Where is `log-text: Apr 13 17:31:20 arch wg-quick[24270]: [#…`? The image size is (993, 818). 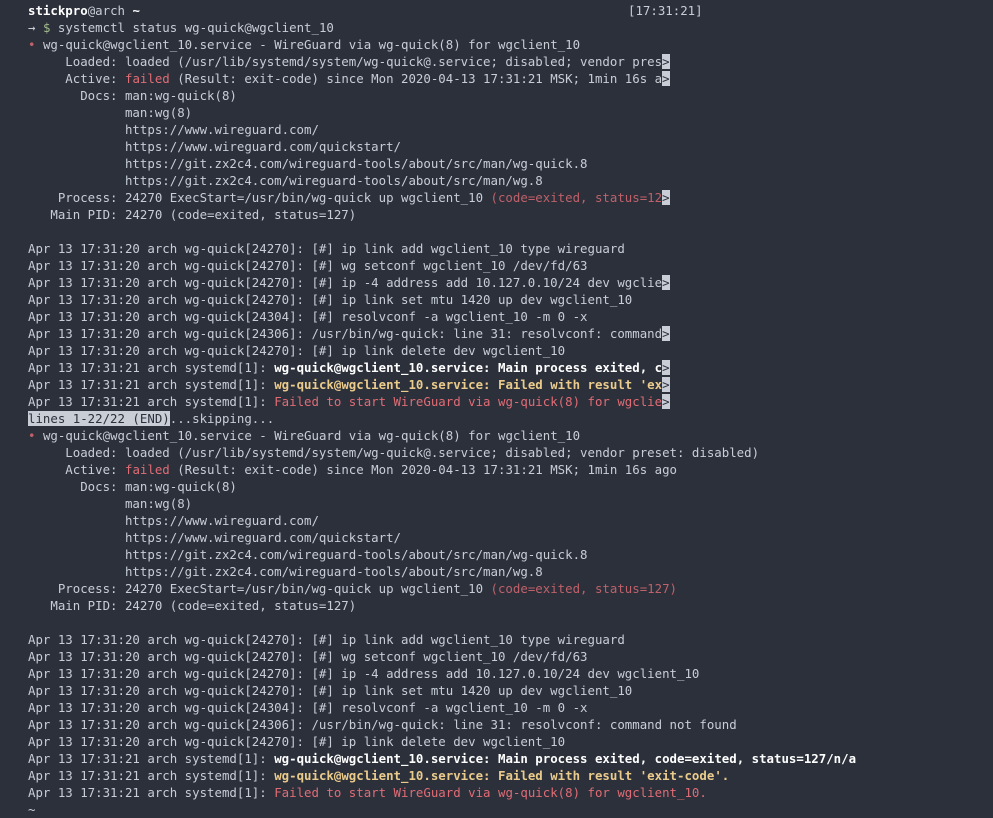
log-text: Apr 13 17:31:20 arch wg-quick[24270]: [#… is located at coordinates (345, 282).